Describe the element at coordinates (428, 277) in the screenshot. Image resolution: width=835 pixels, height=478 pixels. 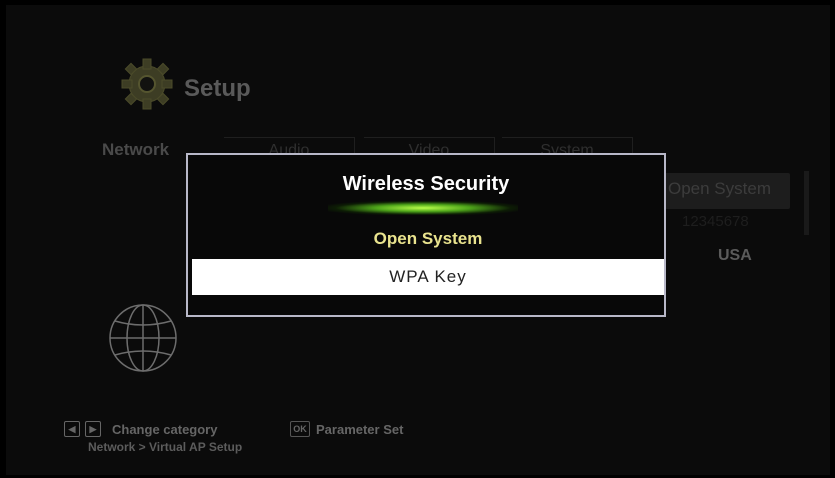
I see `option-wpa-key: WPA Key` at that location.